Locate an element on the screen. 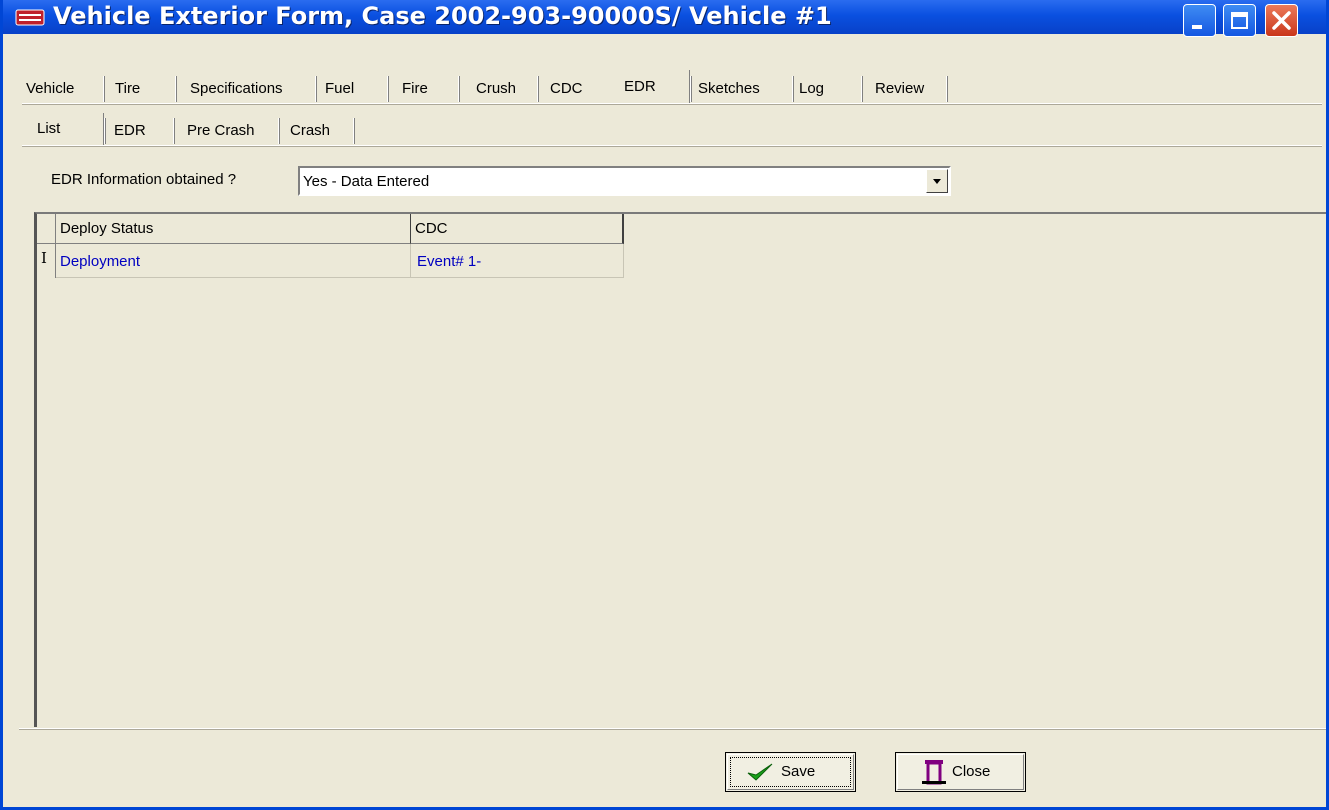 Image resolution: width=1329 pixels, height=810 pixels. tab-label: List is located at coordinates (49, 128).